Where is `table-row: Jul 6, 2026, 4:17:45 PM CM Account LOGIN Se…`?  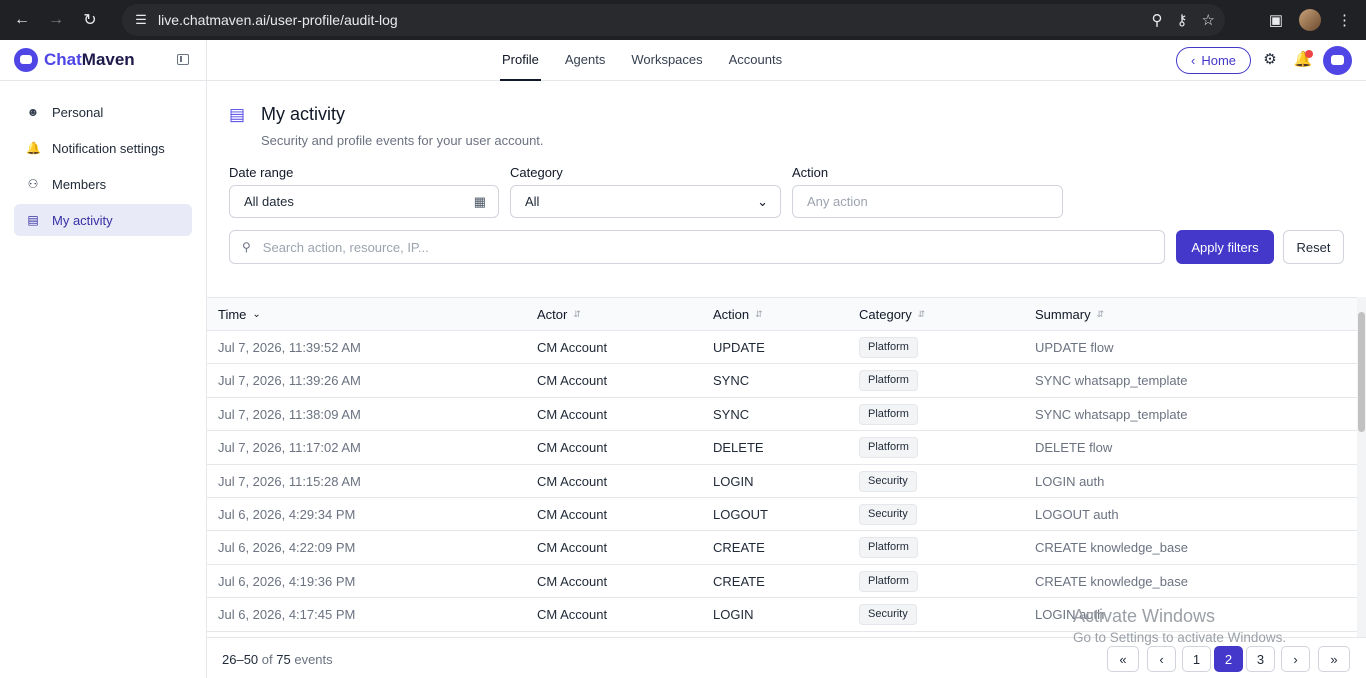
table-row: Jul 6, 2026, 4:17:45 PM CM Account LOGIN Se… is located at coordinates (782, 615).